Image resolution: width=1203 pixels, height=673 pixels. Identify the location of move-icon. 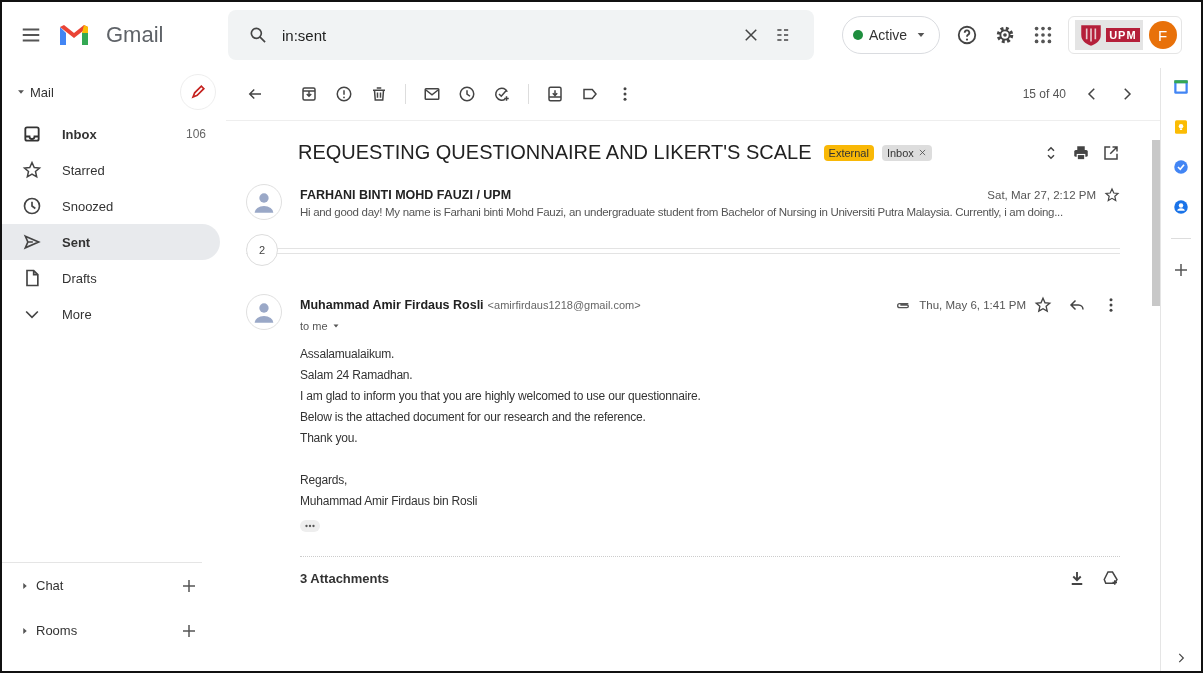
(555, 94).